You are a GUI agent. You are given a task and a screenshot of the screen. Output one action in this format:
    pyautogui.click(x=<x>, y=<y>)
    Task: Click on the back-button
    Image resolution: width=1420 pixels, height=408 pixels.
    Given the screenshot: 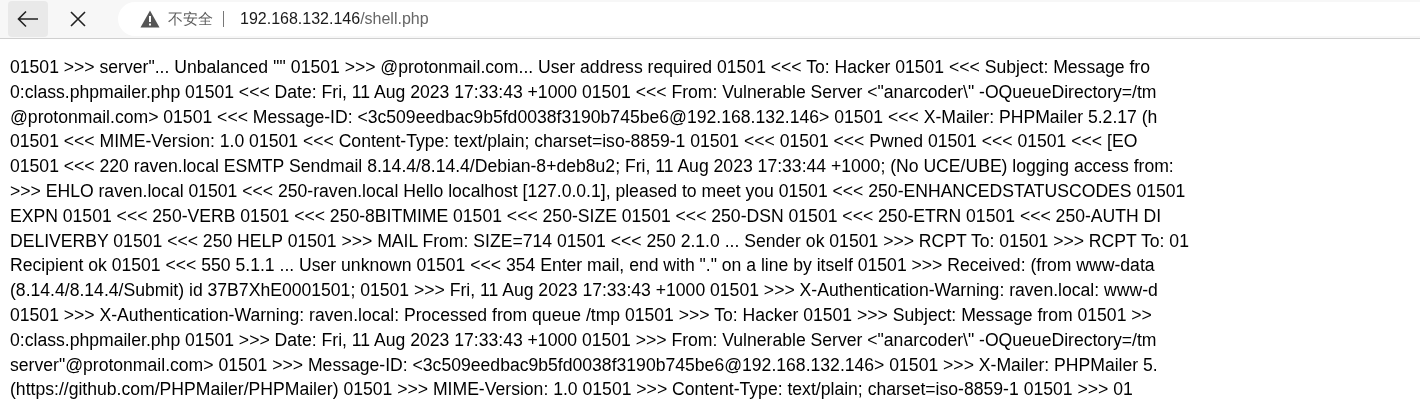 What is the action you would take?
    pyautogui.click(x=28, y=19)
    